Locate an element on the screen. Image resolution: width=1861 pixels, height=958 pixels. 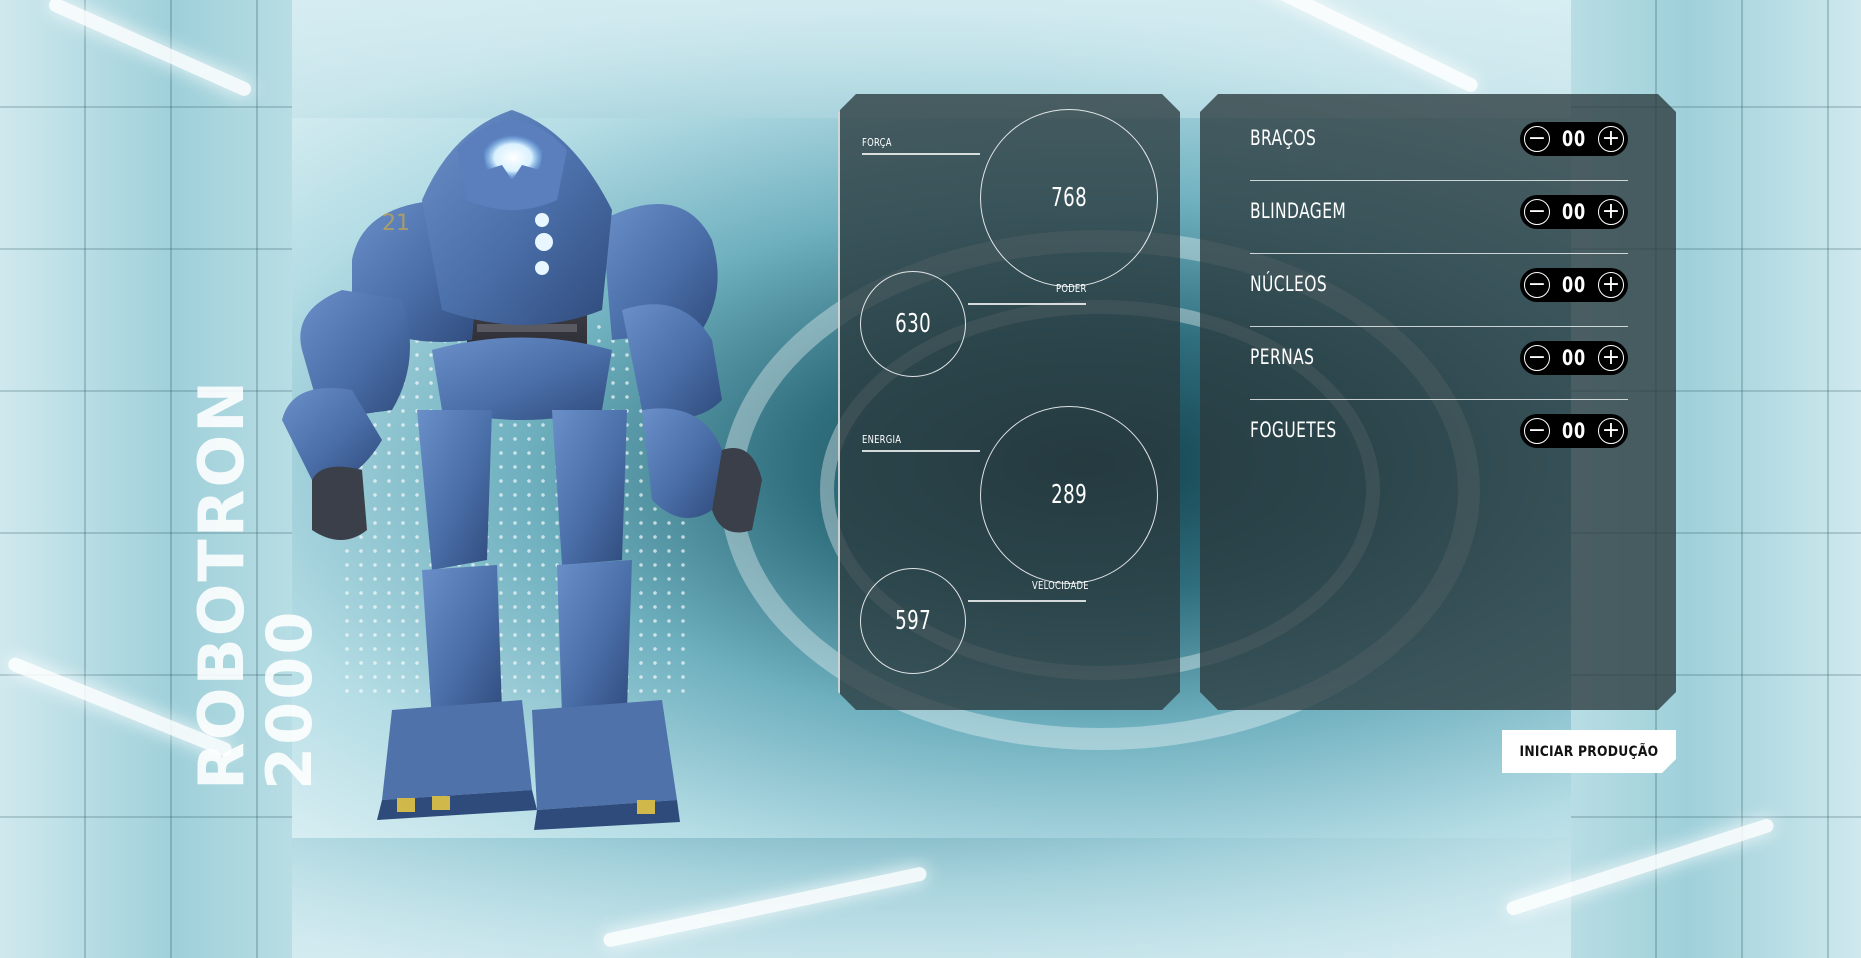
stat-circle-poder: 630 is located at coordinates (913, 324).